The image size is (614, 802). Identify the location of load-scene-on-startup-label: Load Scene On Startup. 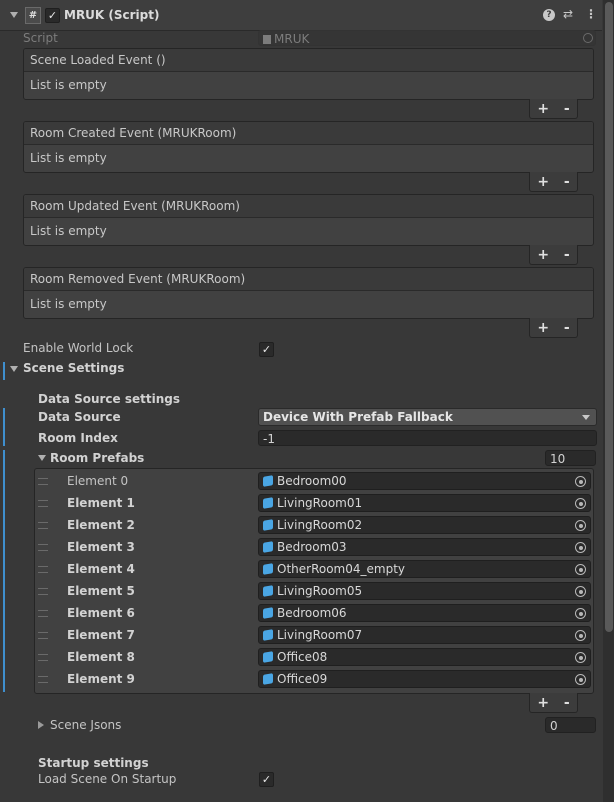
(107, 779).